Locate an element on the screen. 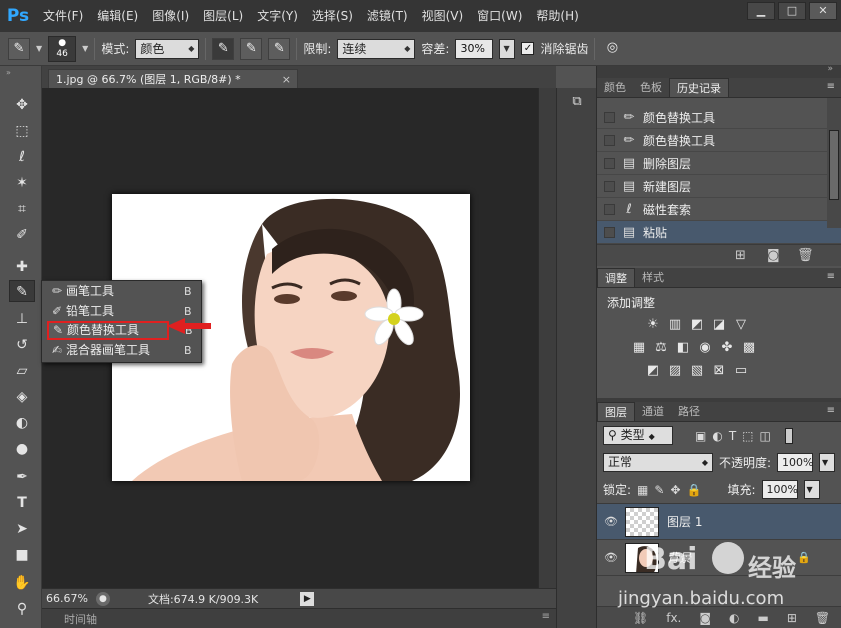 The width and height of the screenshot is (841, 628). menu-filter: 滤镜(T) is located at coordinates (387, 16).